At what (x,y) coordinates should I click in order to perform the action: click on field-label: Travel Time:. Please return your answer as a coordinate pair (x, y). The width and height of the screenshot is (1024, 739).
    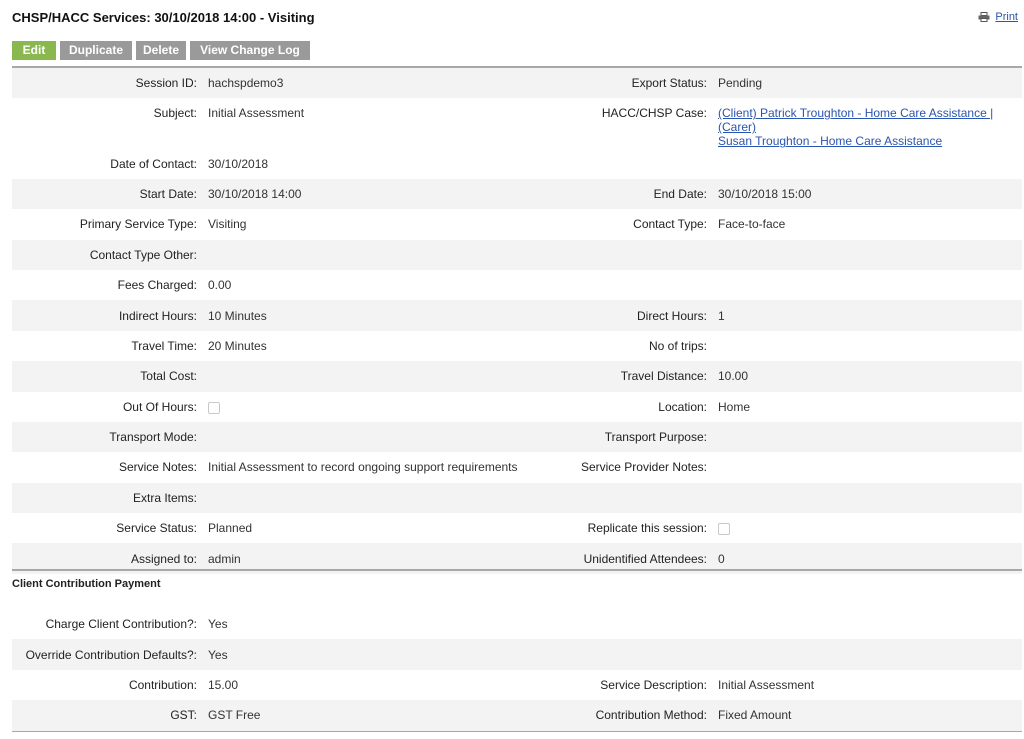
    Looking at the image, I should click on (164, 345).